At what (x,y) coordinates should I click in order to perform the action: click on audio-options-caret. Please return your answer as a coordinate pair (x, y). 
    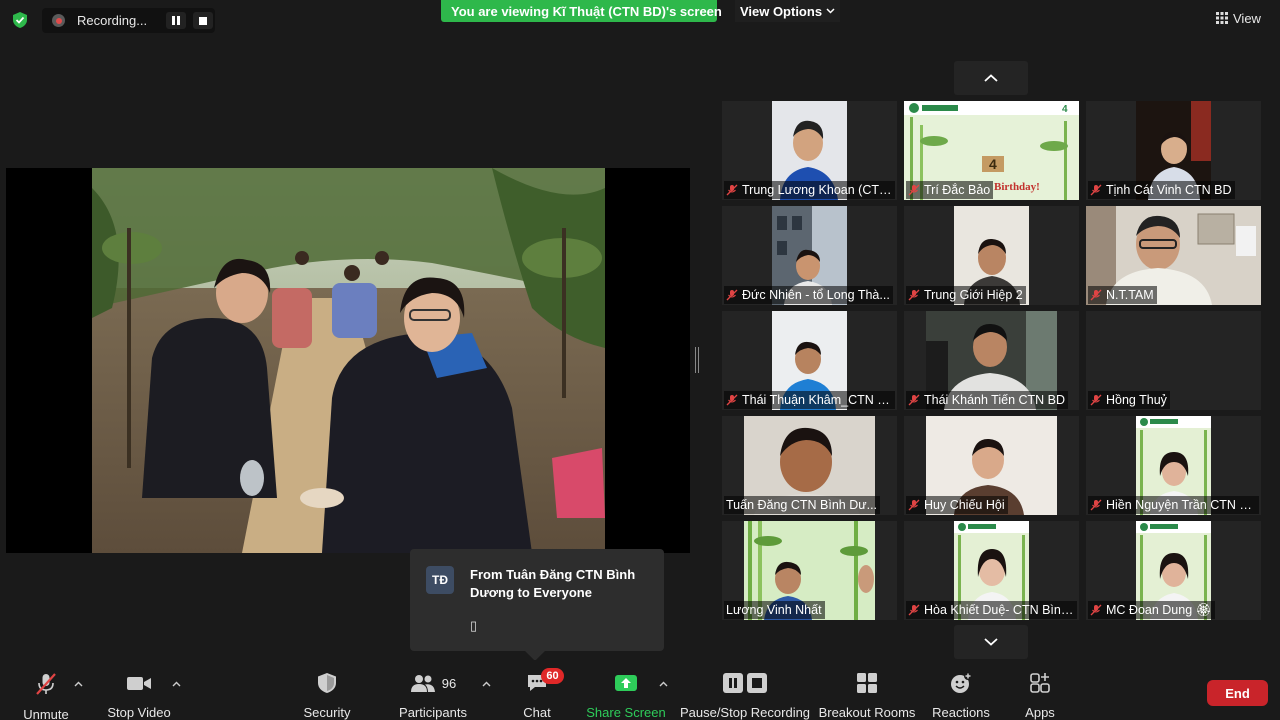
    Looking at the image, I should click on (78, 684).